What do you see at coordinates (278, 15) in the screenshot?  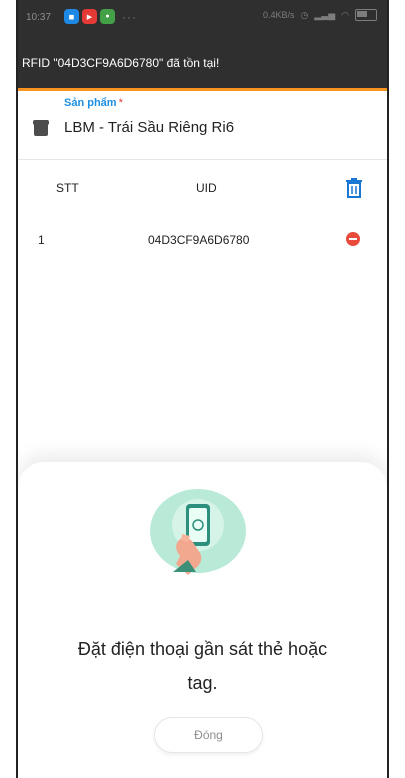 I see `net-speed: 0.4KB/s` at bounding box center [278, 15].